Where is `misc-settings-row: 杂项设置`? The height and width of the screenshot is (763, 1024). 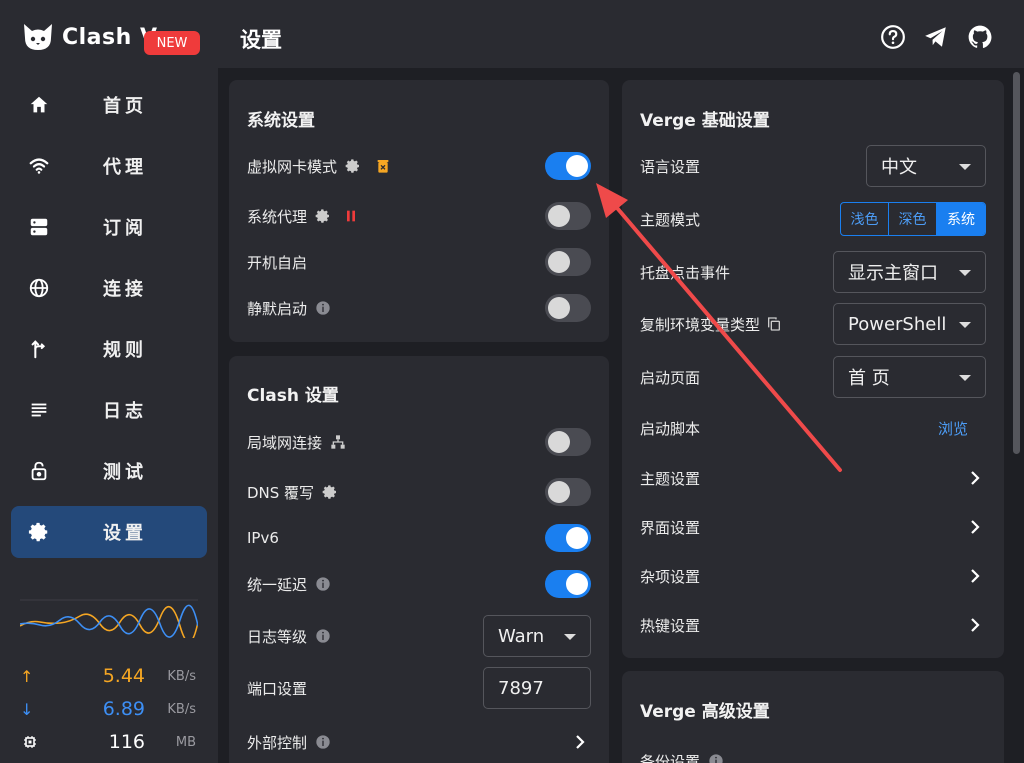 misc-settings-row: 杂项设置 is located at coordinates (813, 576).